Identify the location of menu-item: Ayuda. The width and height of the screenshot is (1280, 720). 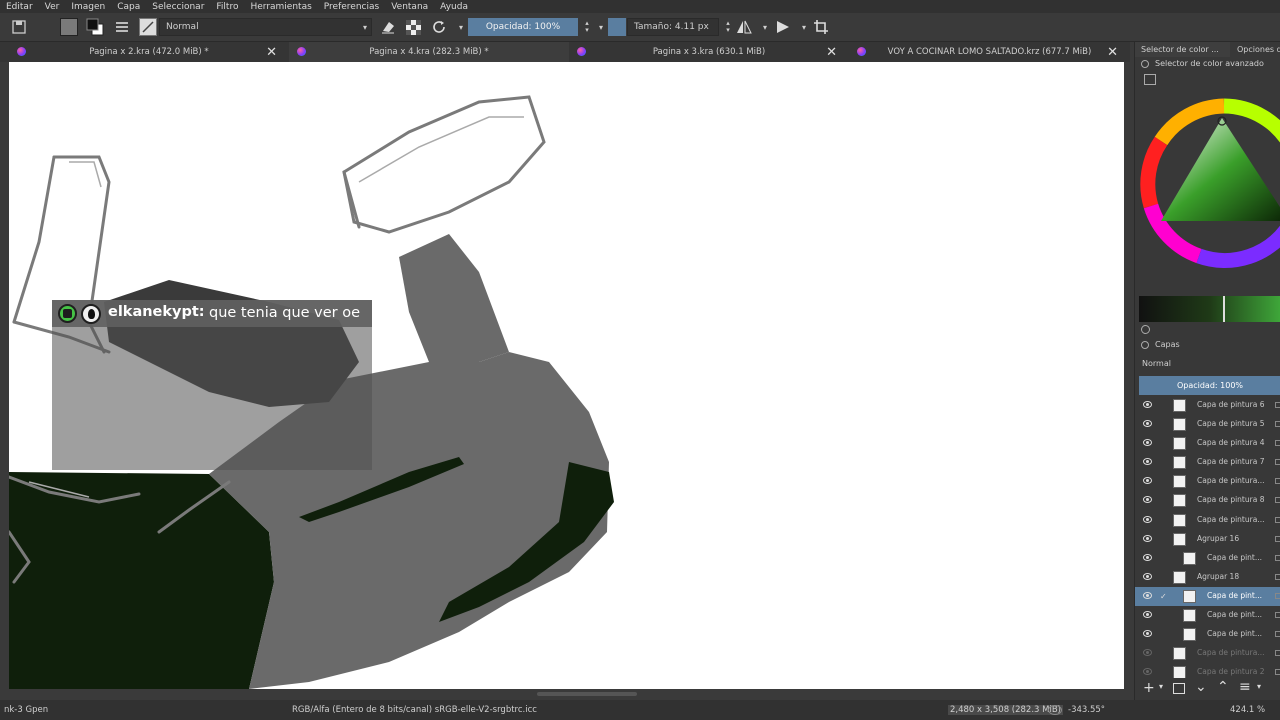
(454, 7).